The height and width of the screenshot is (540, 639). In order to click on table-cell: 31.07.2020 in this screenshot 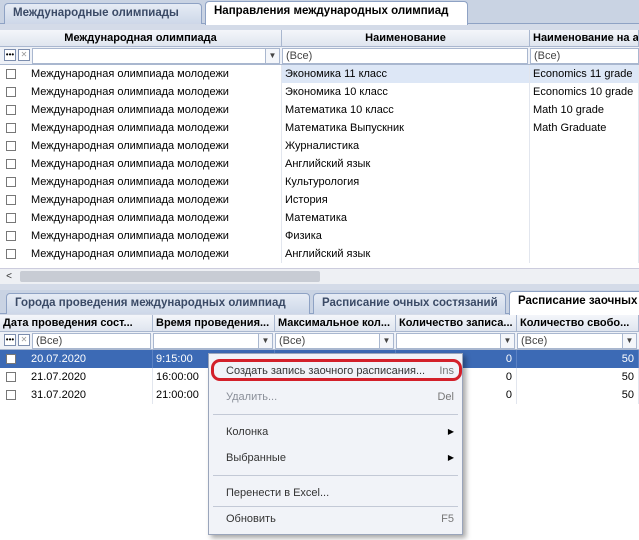, I will do `click(90, 395)`.